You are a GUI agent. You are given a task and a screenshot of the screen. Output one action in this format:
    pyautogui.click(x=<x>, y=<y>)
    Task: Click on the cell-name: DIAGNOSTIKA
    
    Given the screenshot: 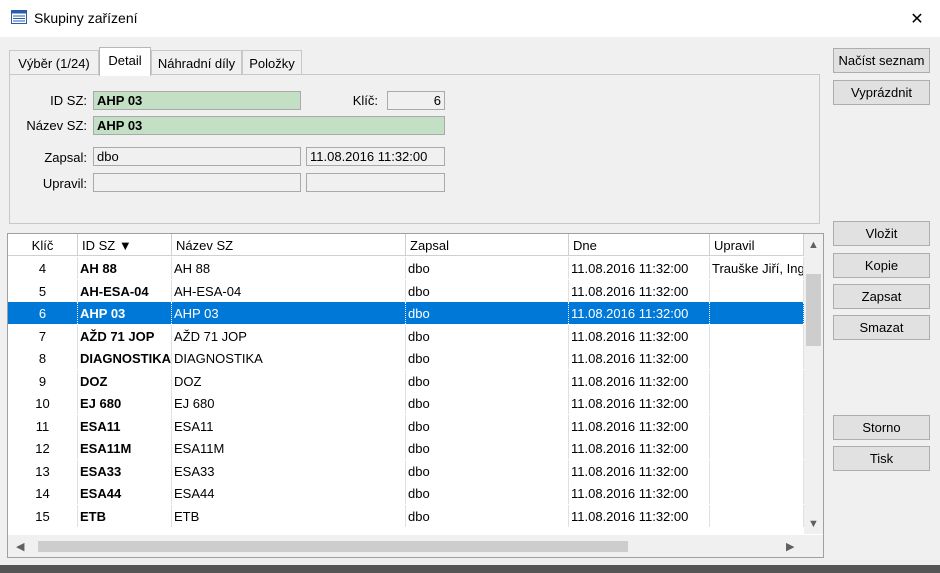 What is the action you would take?
    pyautogui.click(x=289, y=358)
    